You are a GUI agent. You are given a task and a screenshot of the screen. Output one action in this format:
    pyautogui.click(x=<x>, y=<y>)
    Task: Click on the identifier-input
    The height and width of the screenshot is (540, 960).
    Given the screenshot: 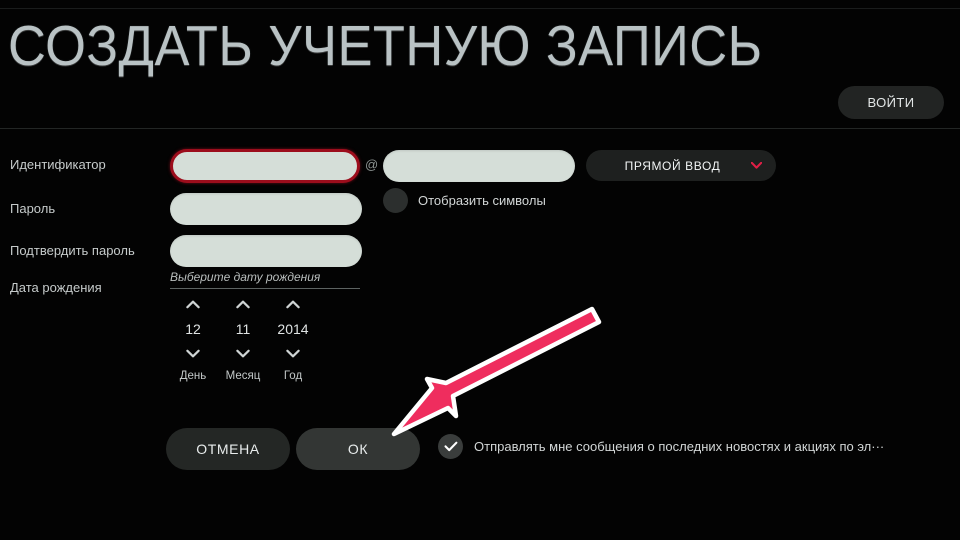 What is the action you would take?
    pyautogui.click(x=265, y=166)
    